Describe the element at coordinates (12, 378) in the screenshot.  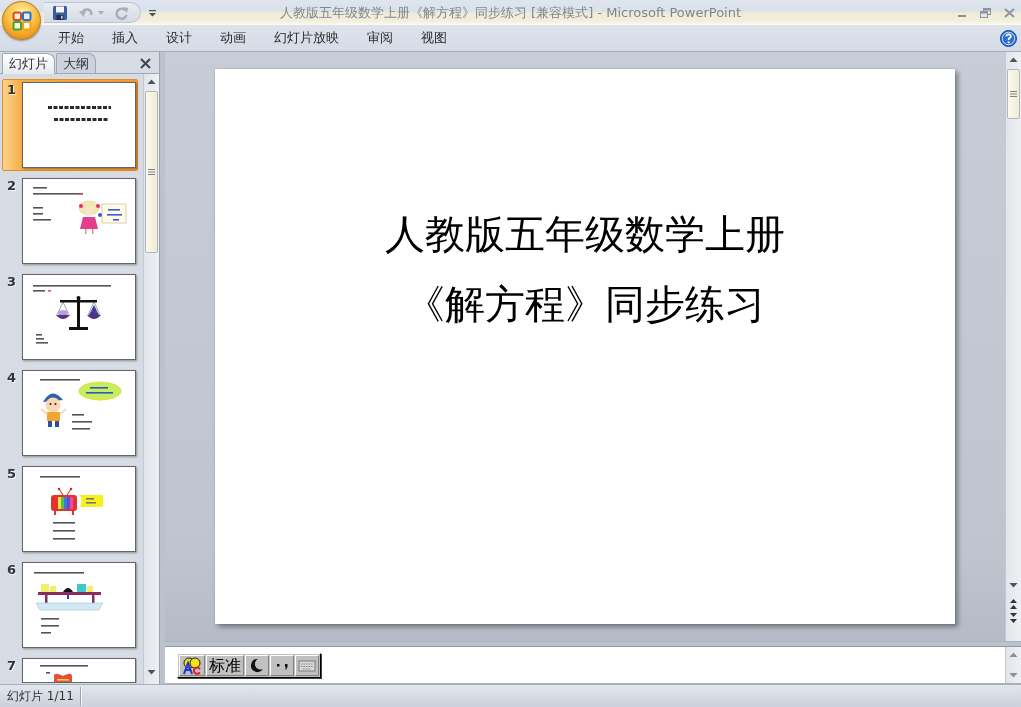
I see `slide-number: 4` at that location.